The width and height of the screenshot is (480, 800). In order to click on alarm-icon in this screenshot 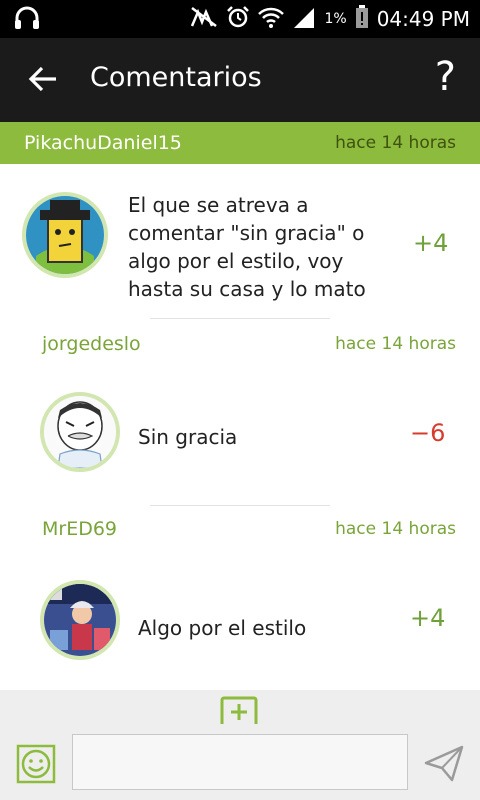, I will do `click(238, 19)`.